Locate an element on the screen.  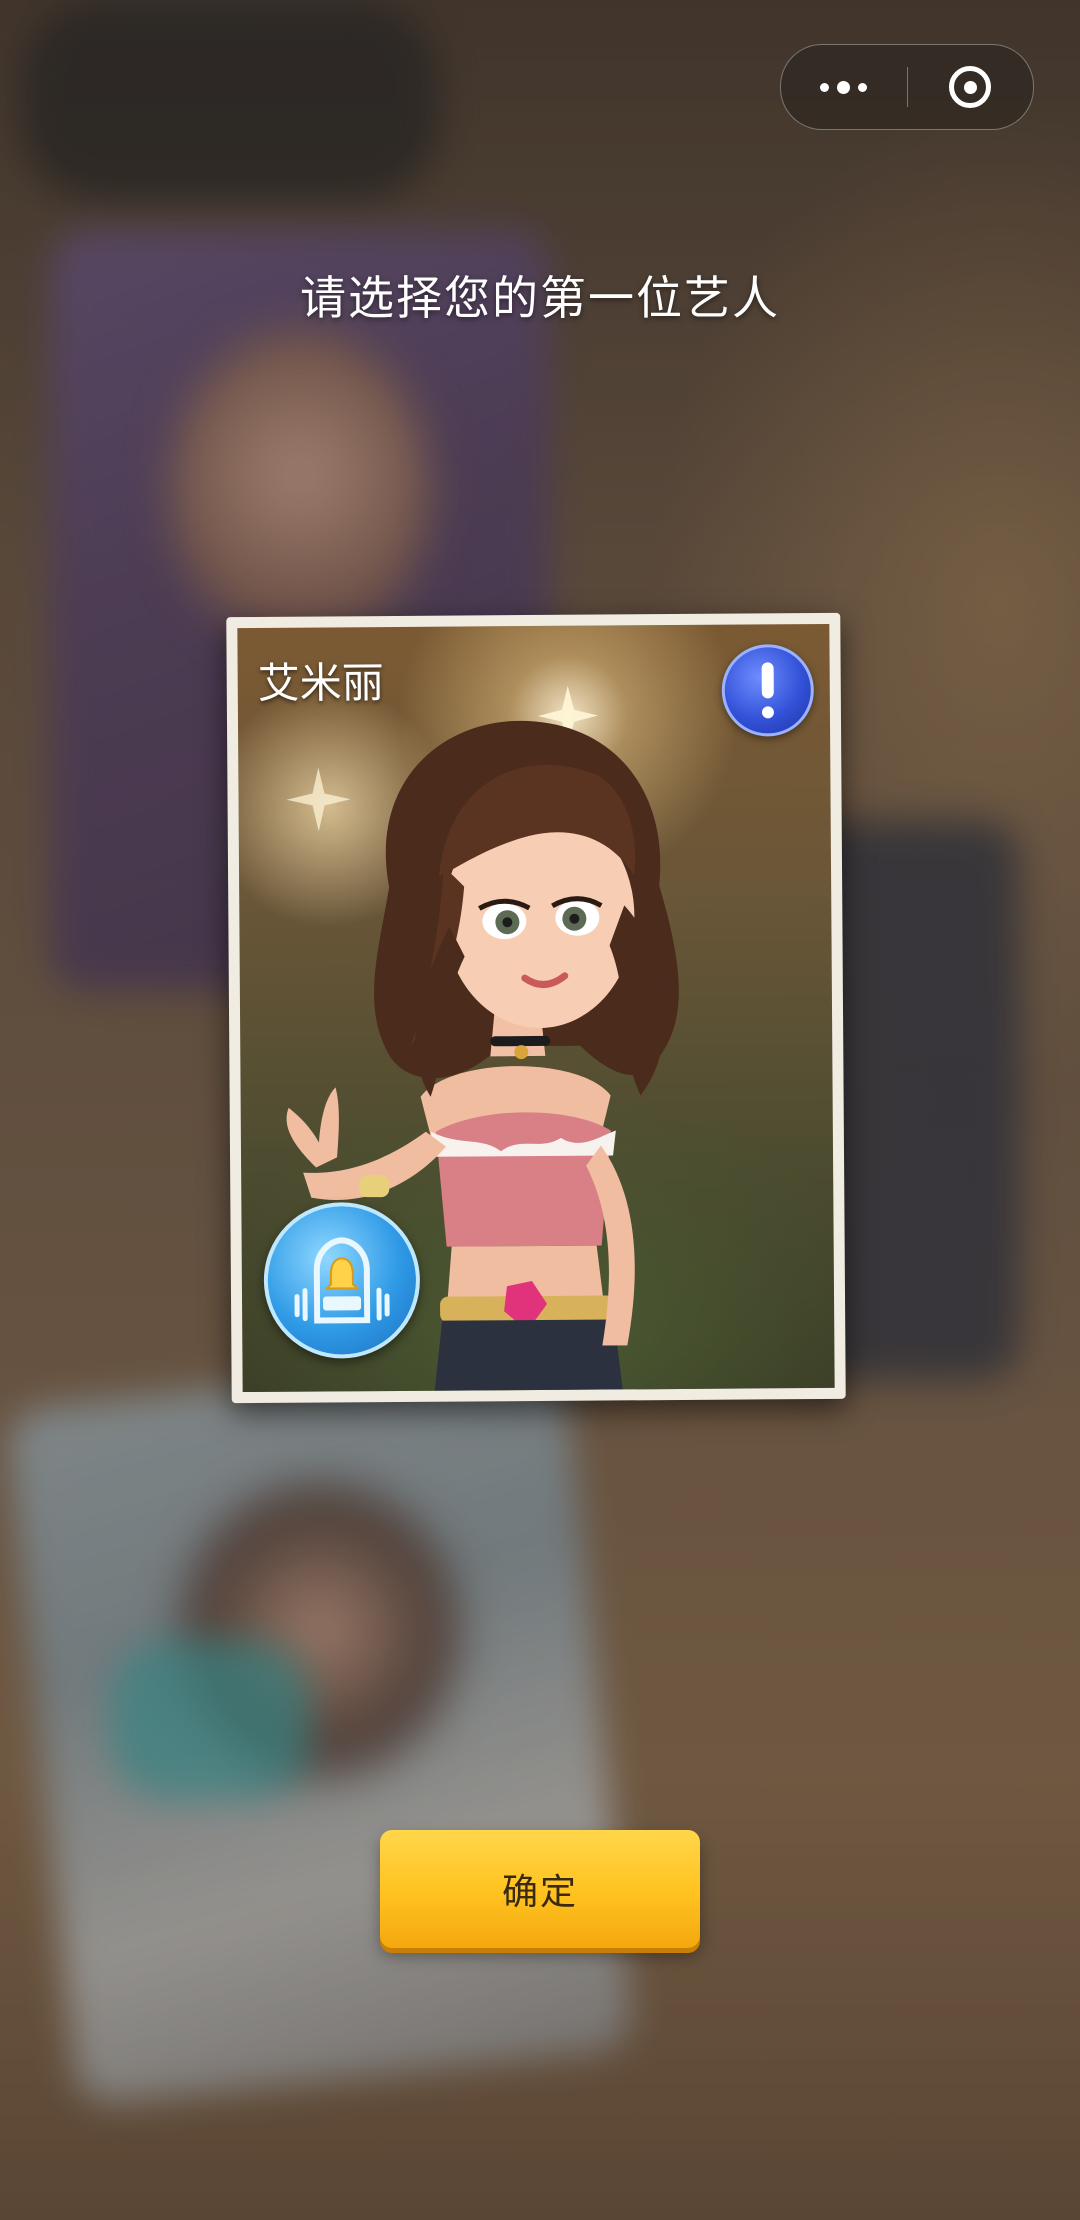
target-circle-icon is located at coordinates (970, 87).